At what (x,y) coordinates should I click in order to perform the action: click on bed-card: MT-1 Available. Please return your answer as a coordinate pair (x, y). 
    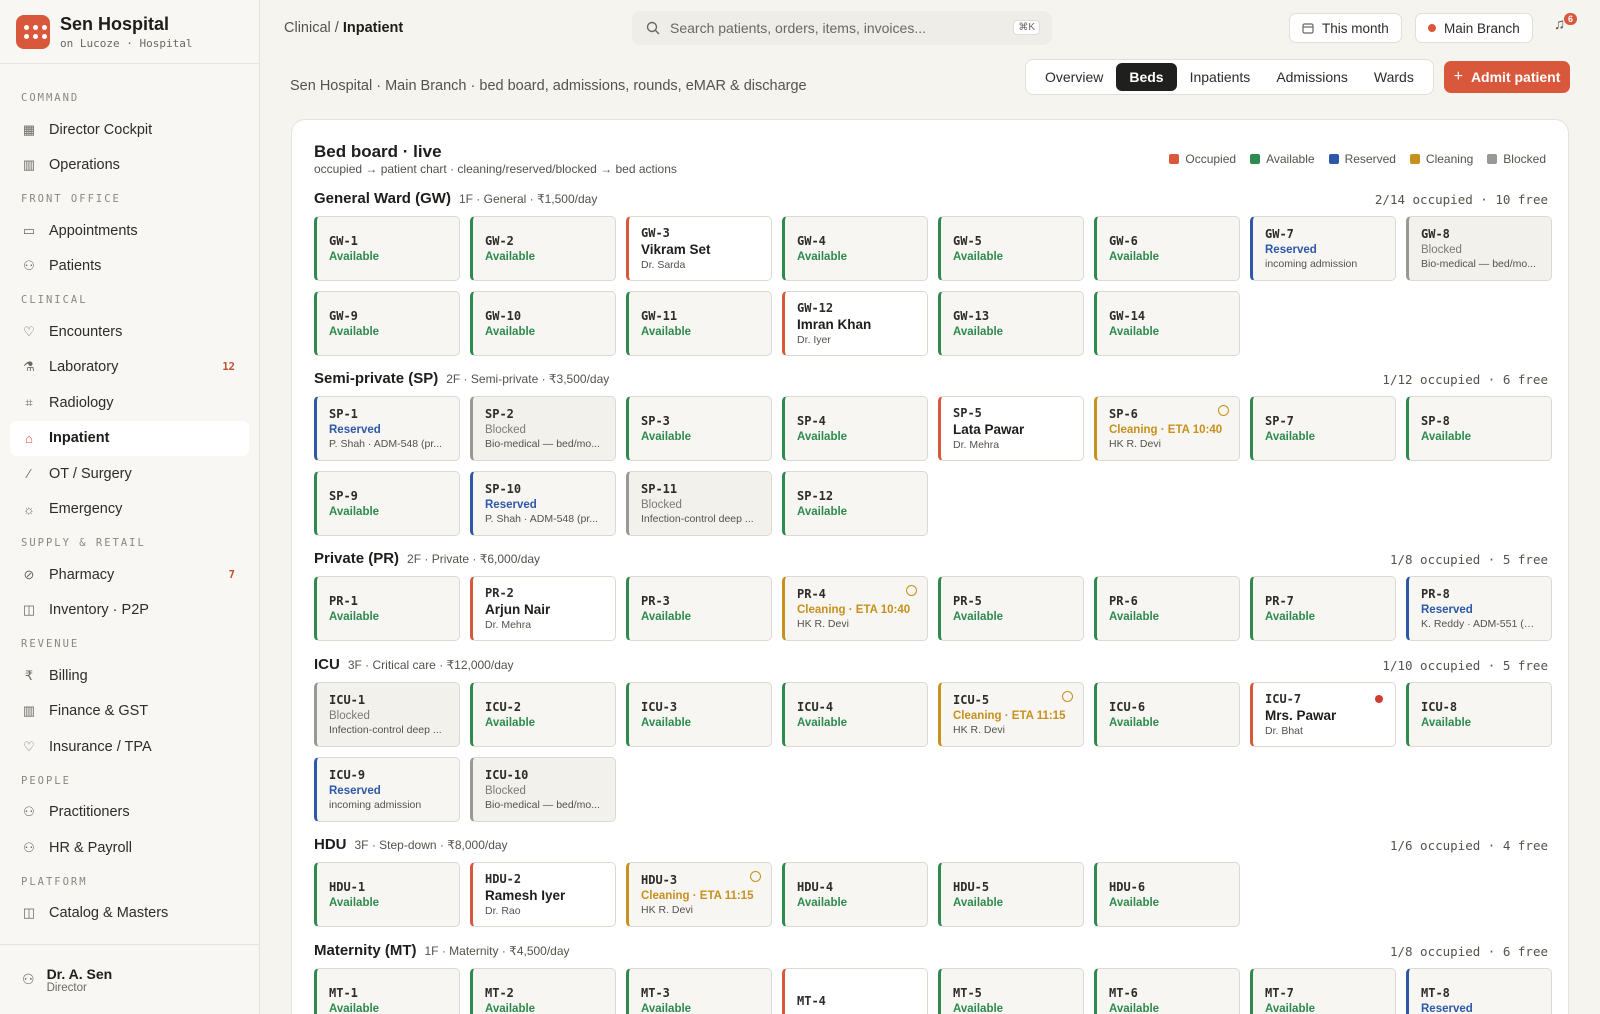
    Looking at the image, I should click on (387, 991).